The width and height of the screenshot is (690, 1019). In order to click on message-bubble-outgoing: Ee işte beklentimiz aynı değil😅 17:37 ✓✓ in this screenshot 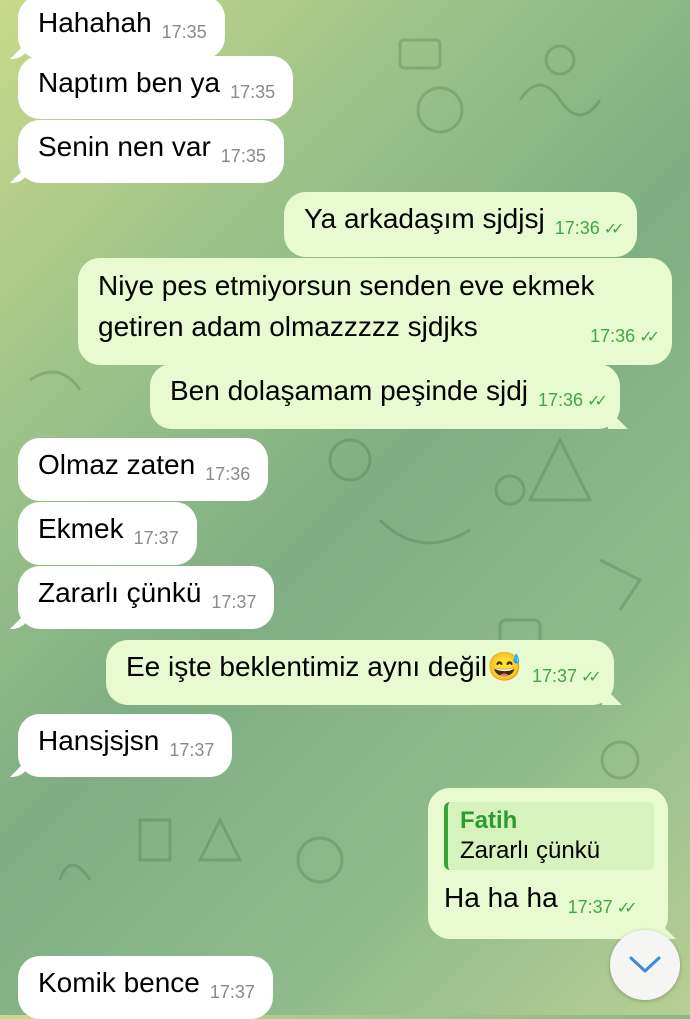, I will do `click(360, 672)`.